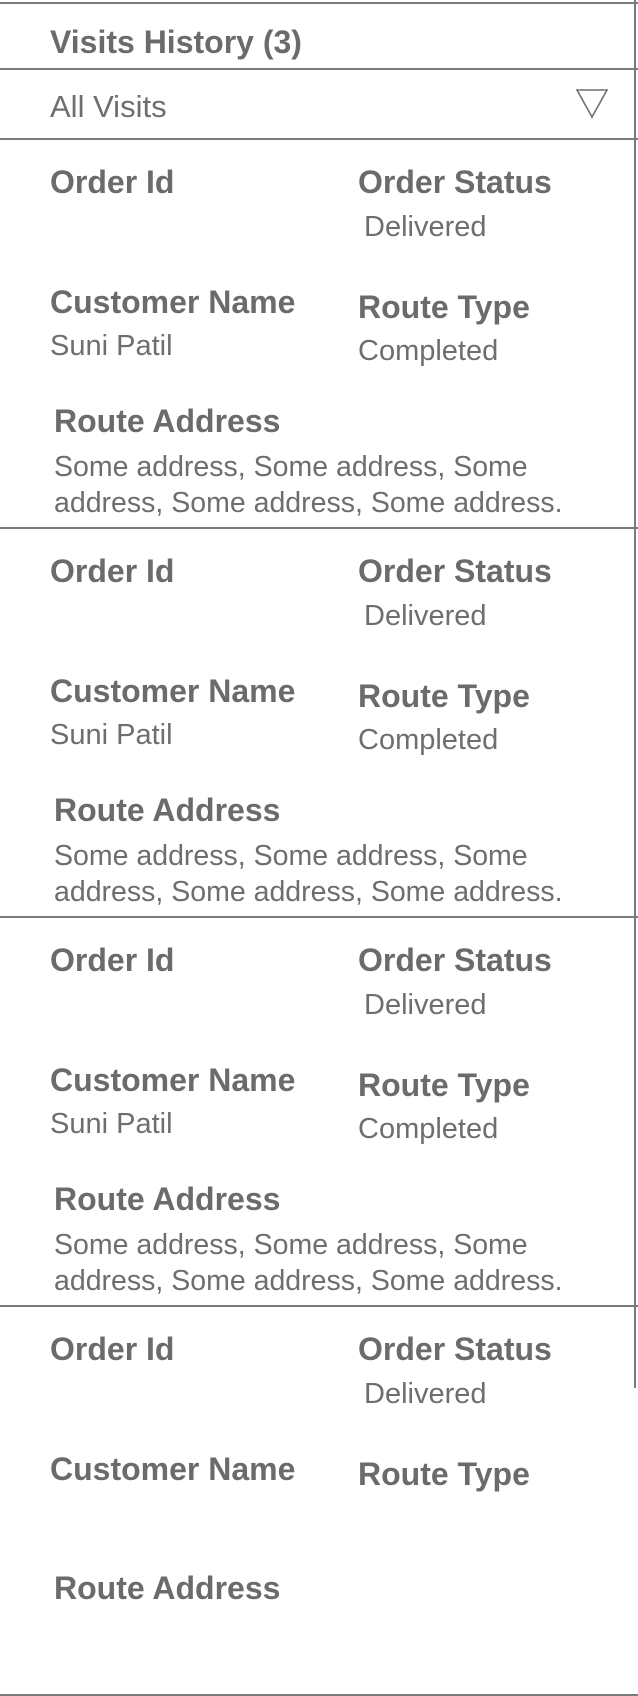  I want to click on visit-filter-dropdown: All Visits, so click(319, 105).